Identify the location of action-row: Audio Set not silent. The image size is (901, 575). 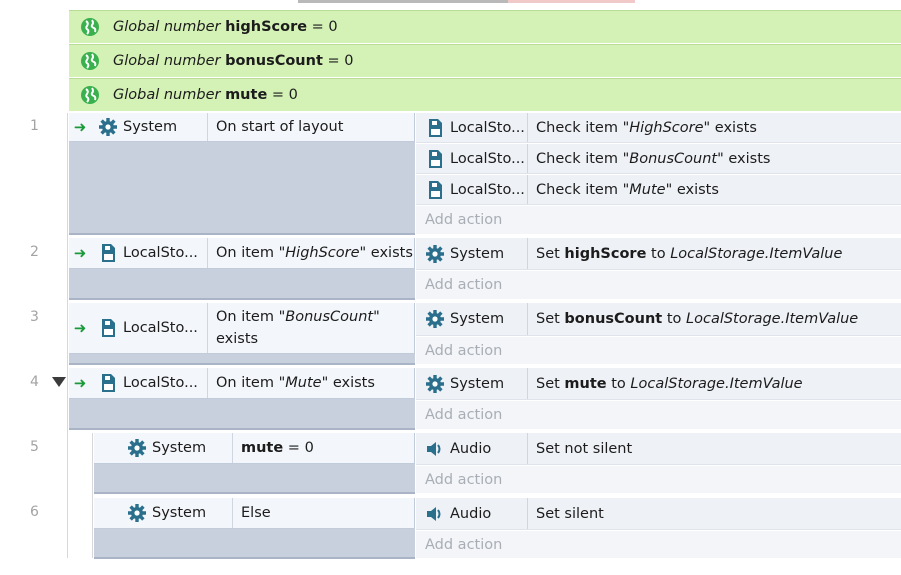
(658, 449).